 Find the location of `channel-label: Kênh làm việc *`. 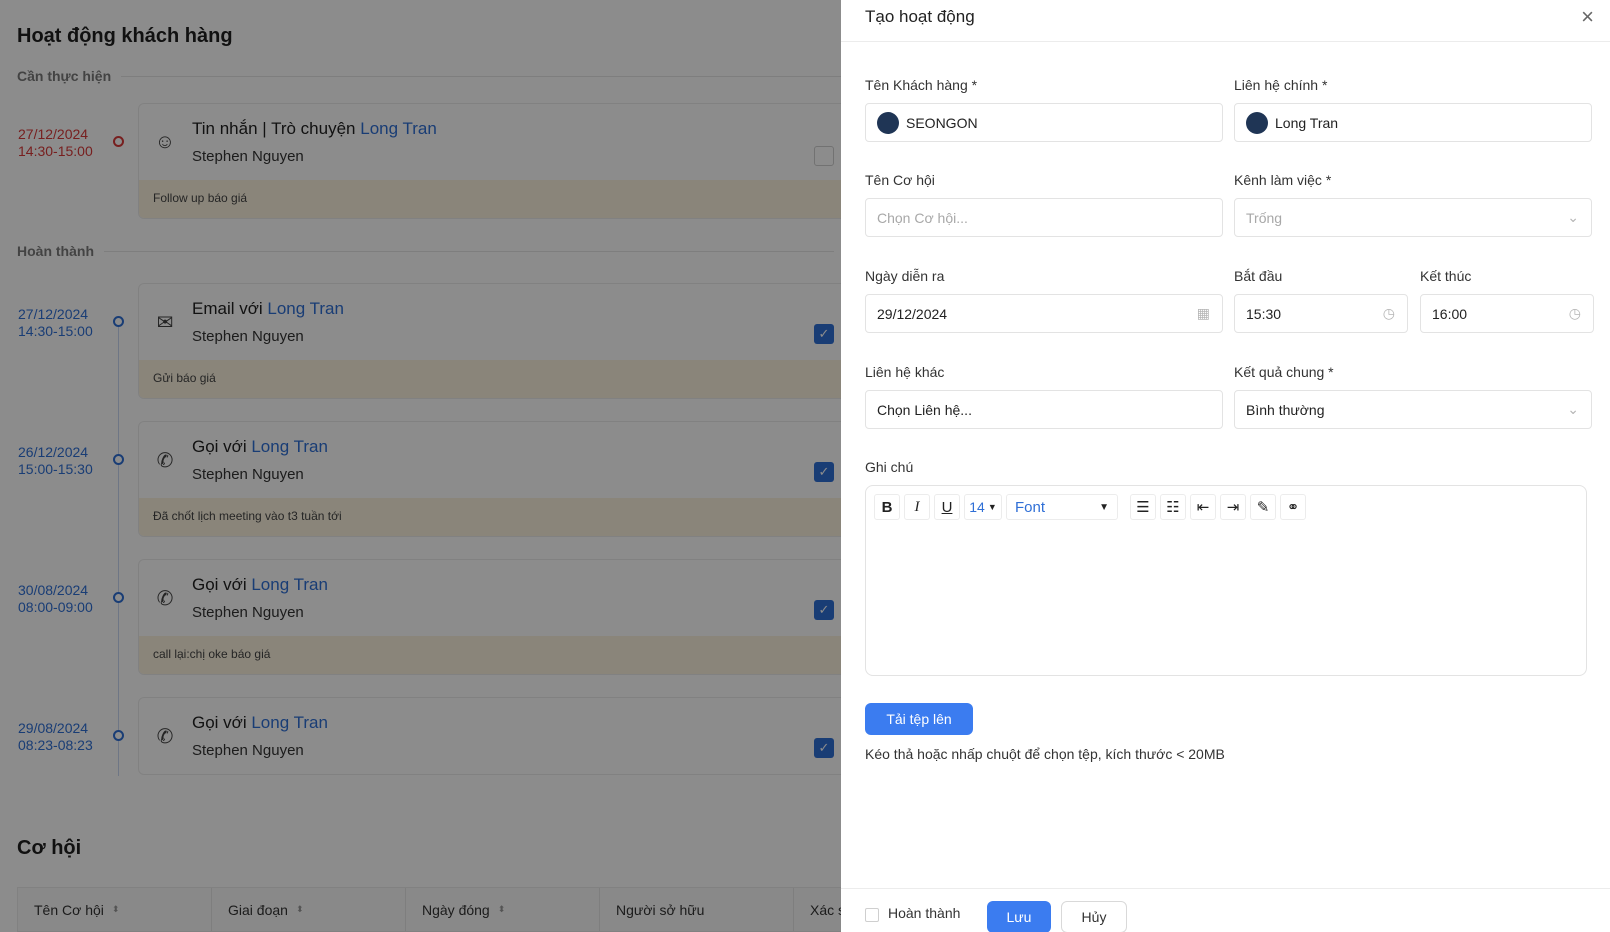

channel-label: Kênh làm việc * is located at coordinates (1283, 180).